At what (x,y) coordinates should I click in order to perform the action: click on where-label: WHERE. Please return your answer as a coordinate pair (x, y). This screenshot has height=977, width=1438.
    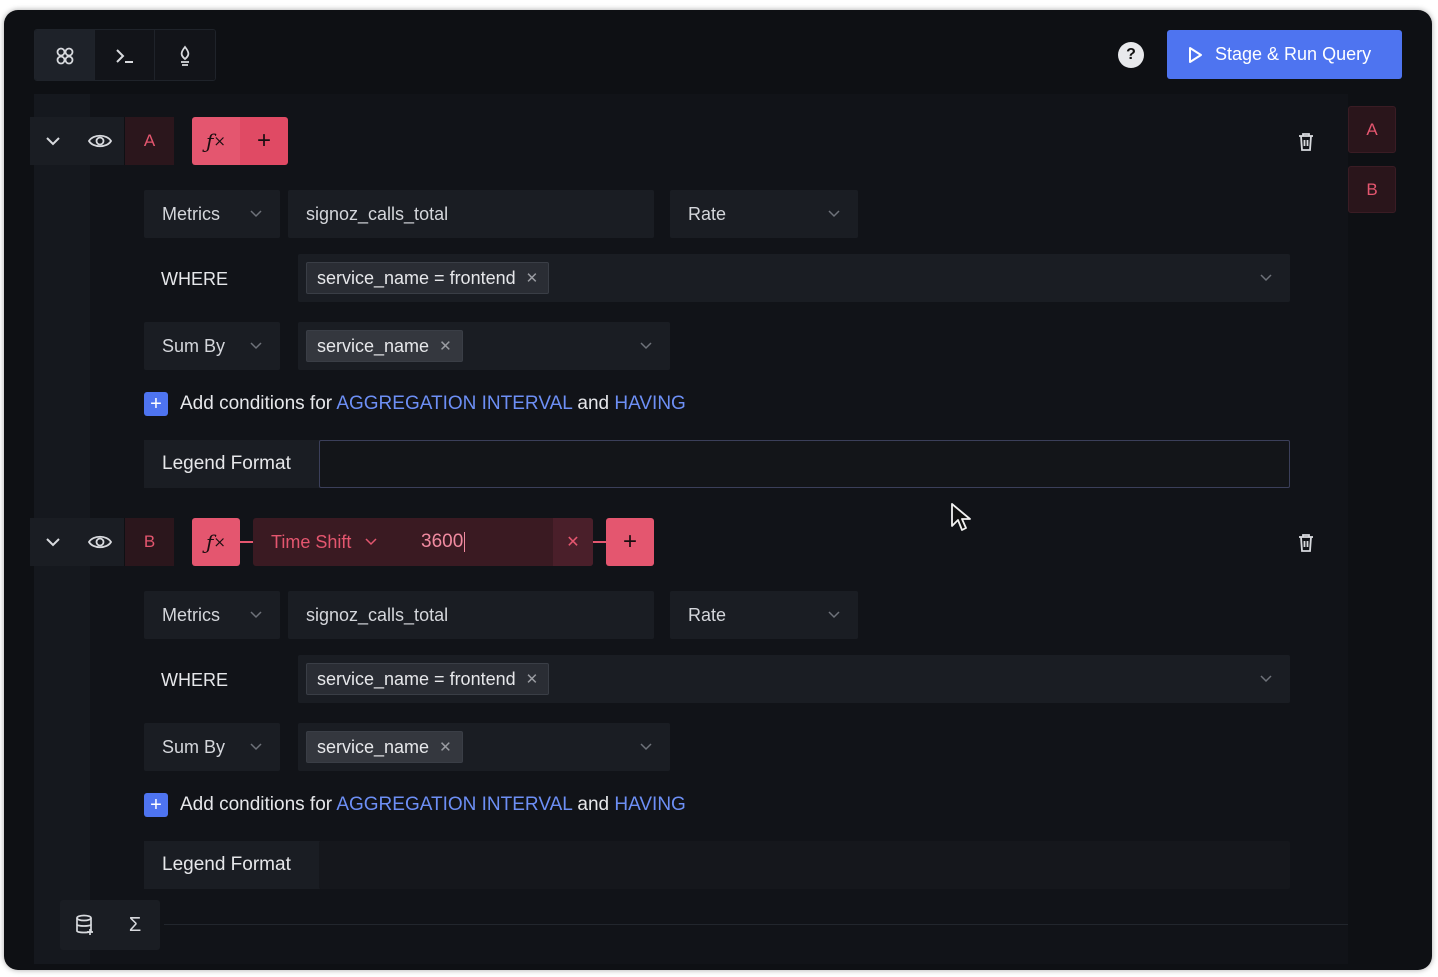
    Looking at the image, I should click on (194, 279).